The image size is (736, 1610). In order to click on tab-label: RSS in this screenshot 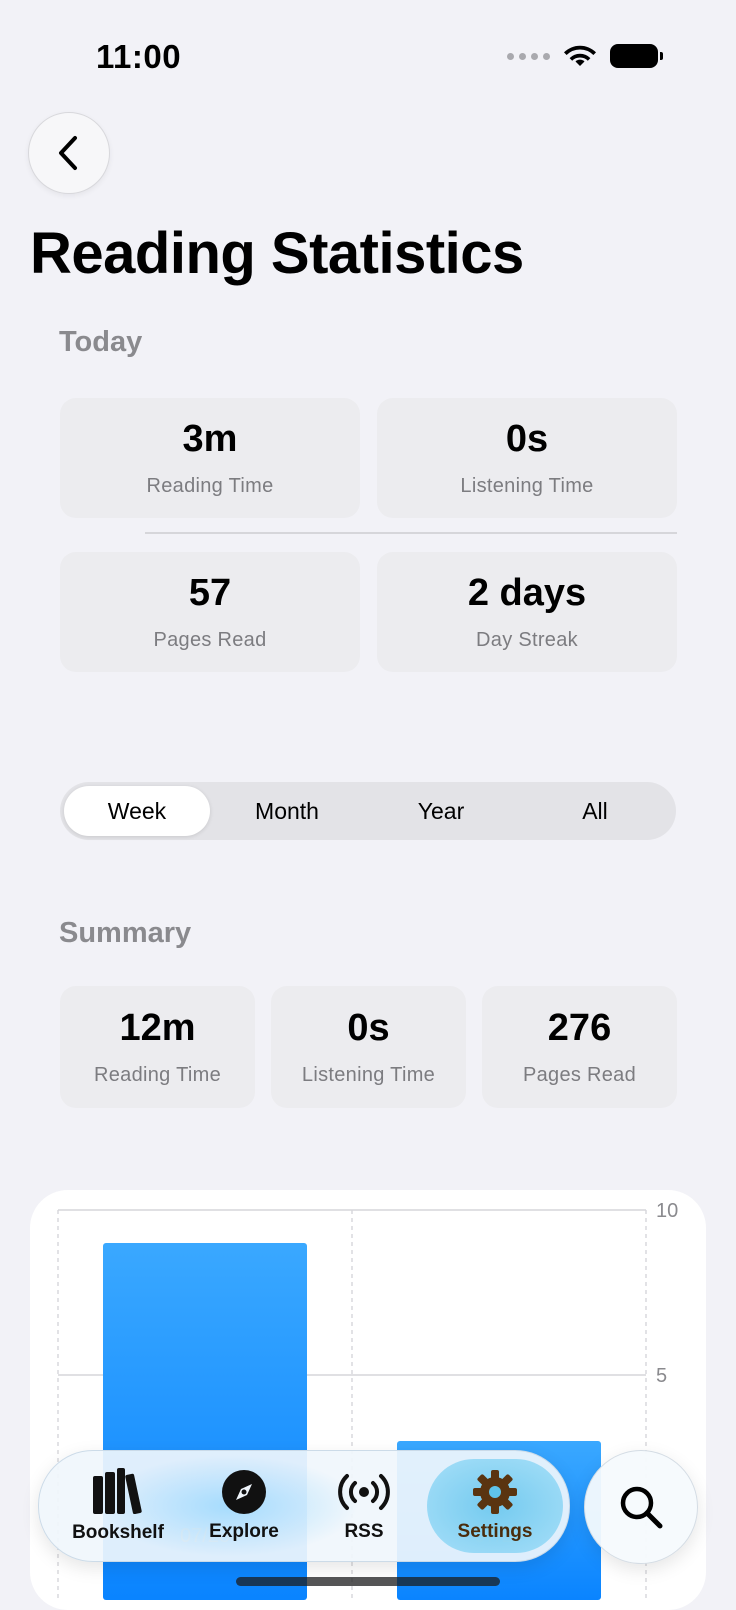, I will do `click(364, 1531)`.